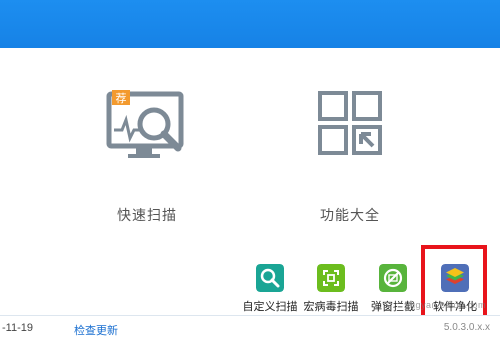 The height and width of the screenshot is (343, 500). Describe the element at coordinates (17, 328) in the screenshot. I see `update-date: -11-19` at that location.